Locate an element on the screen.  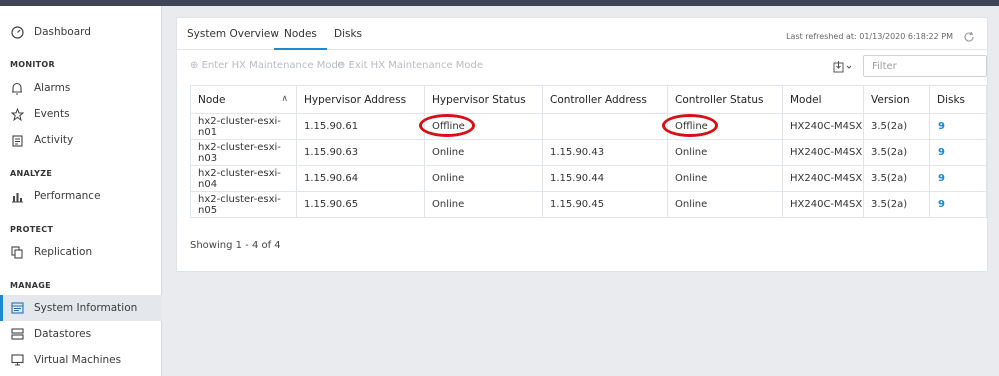
sidebar-item-activity: Activity is located at coordinates (81, 140).